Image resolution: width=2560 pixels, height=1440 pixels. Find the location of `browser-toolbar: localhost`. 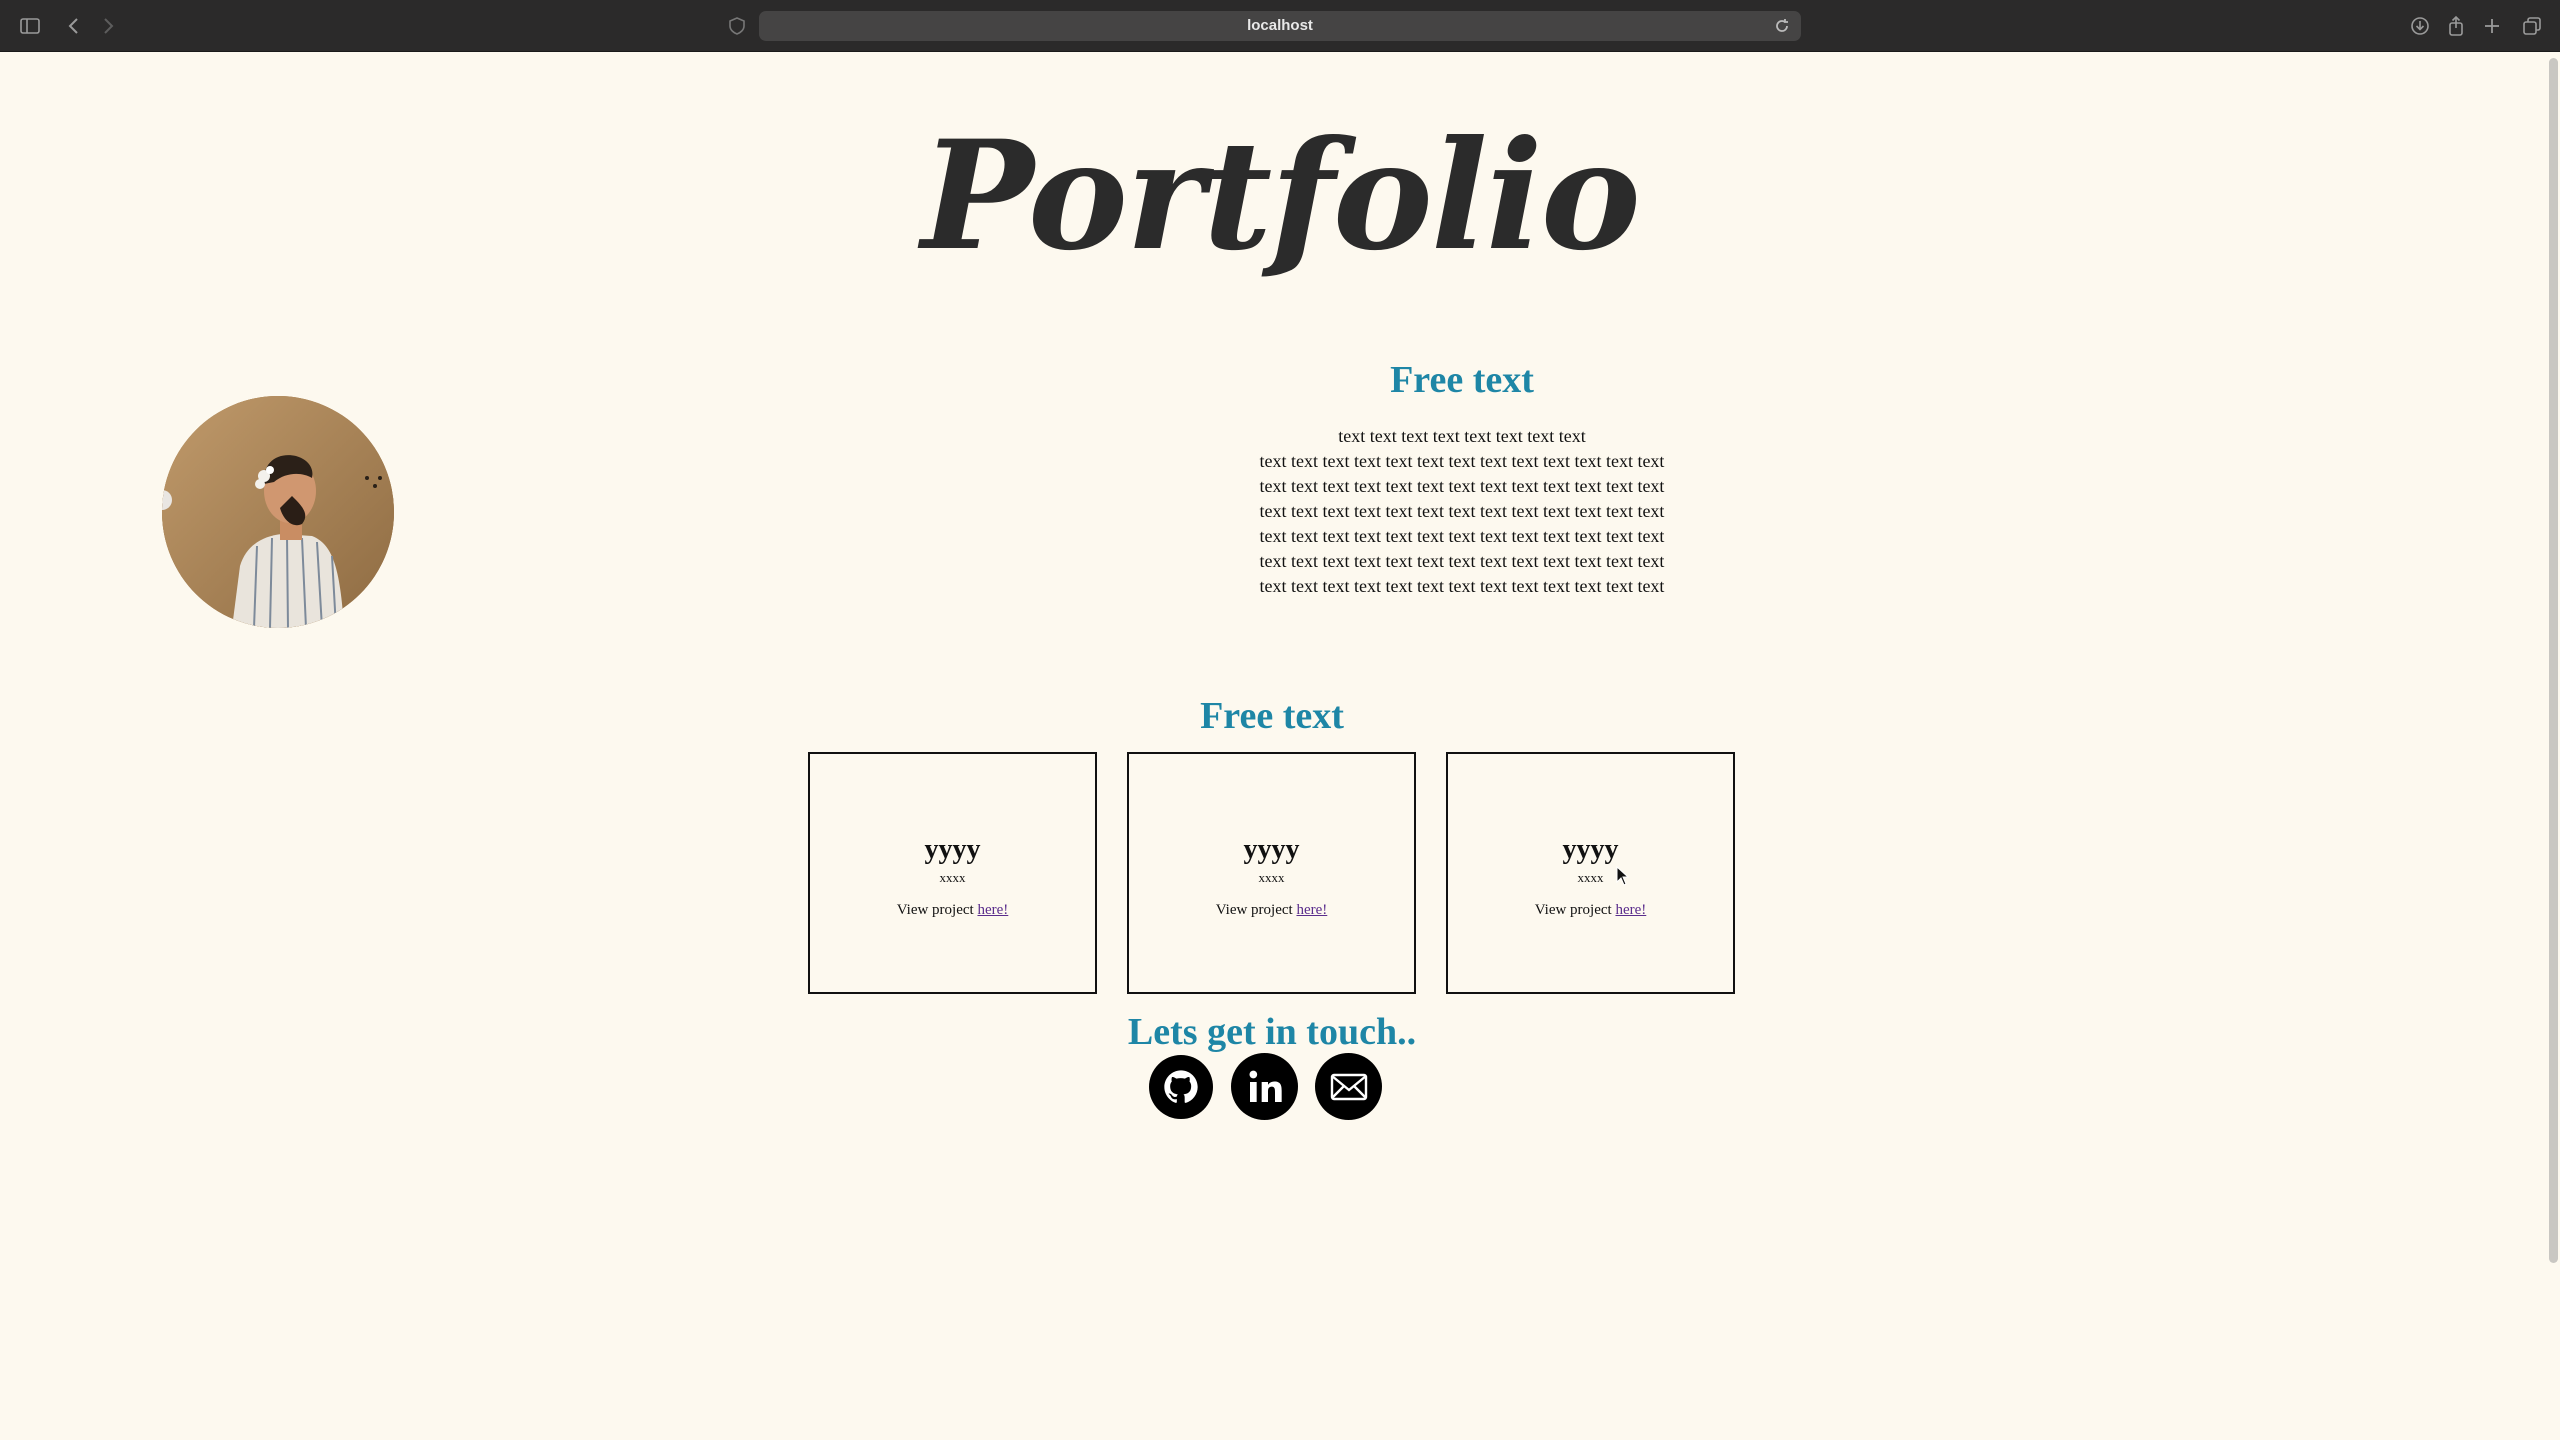

browser-toolbar: localhost is located at coordinates (1280, 26).